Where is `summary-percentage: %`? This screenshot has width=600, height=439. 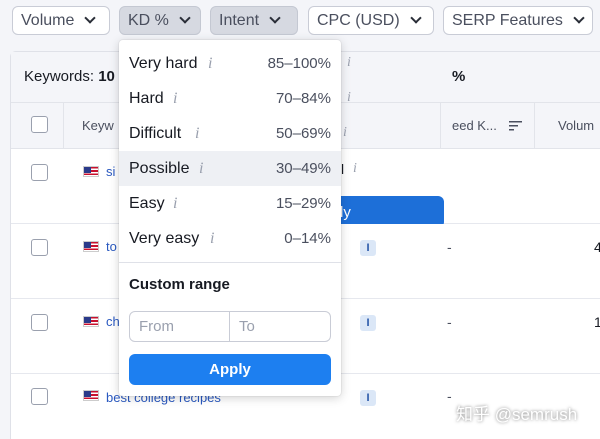
summary-percentage: % is located at coordinates (459, 76).